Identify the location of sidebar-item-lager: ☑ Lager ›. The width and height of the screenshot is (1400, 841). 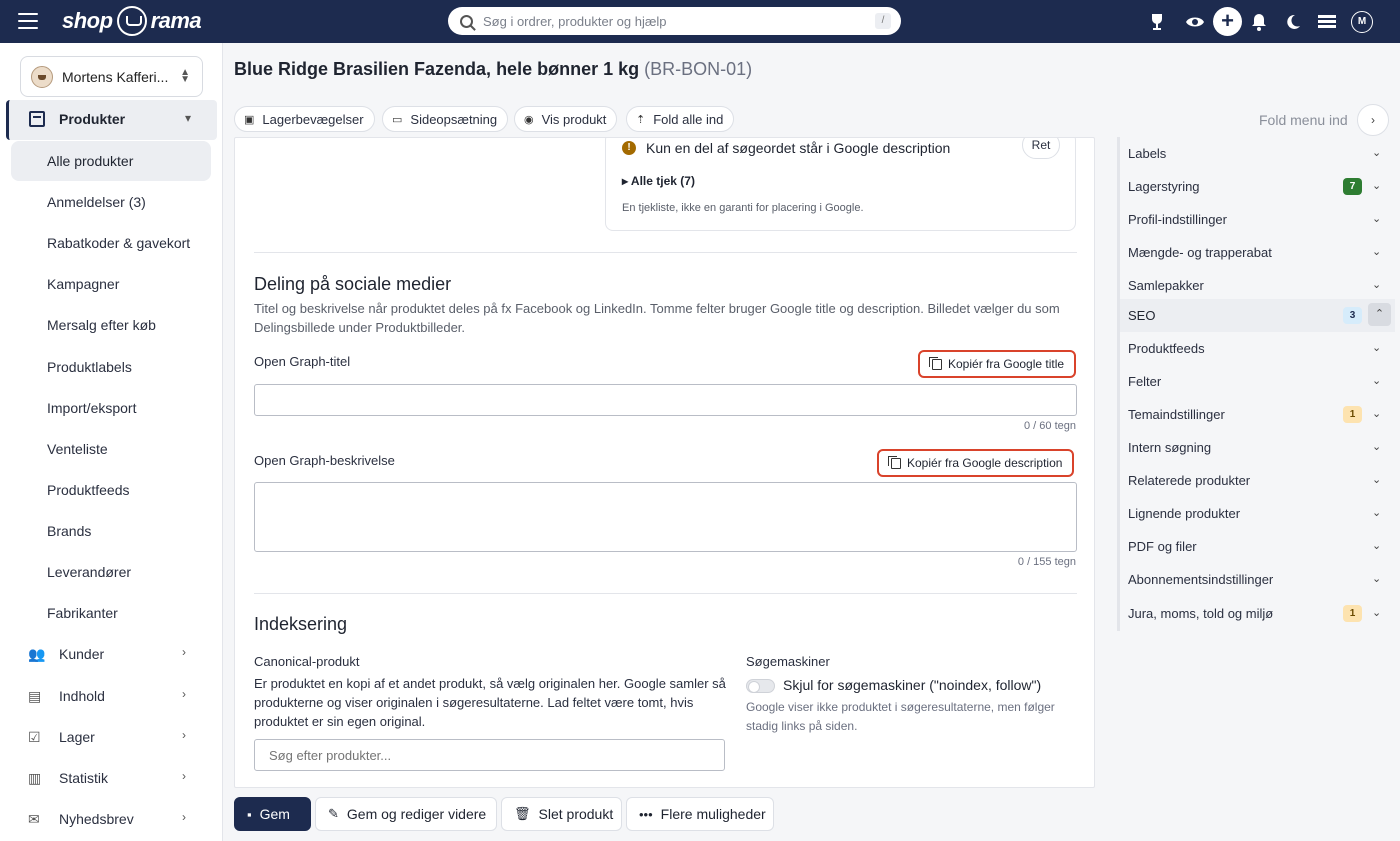
(111, 737).